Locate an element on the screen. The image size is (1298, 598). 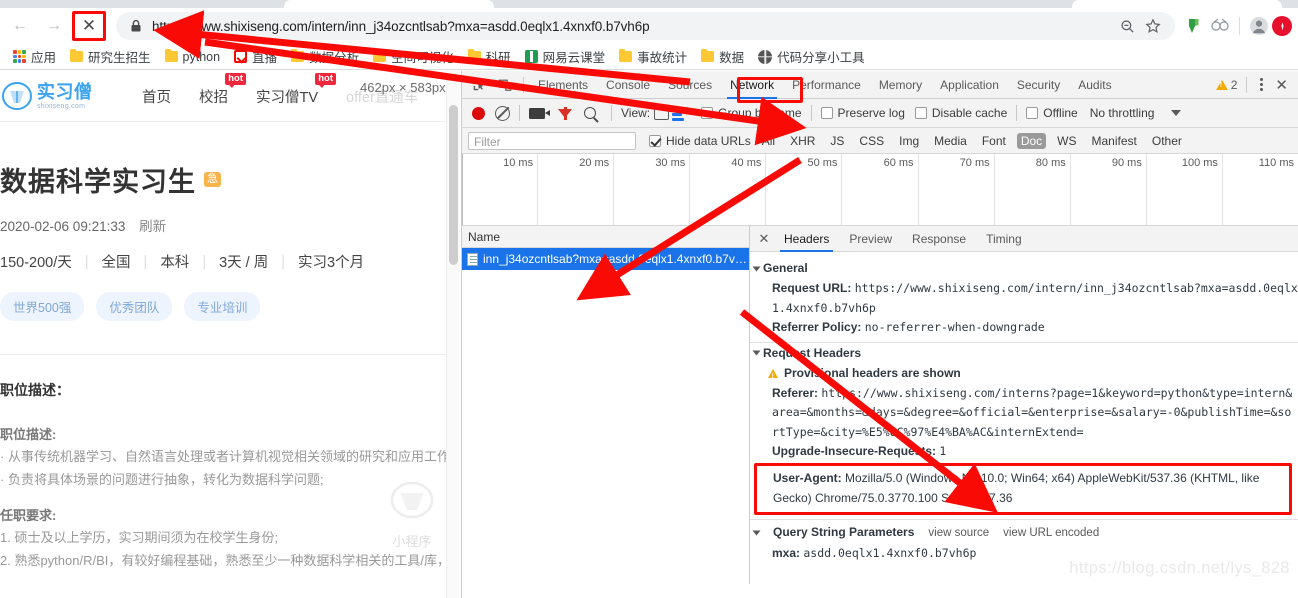
bookmark-item: python is located at coordinates (193, 57).